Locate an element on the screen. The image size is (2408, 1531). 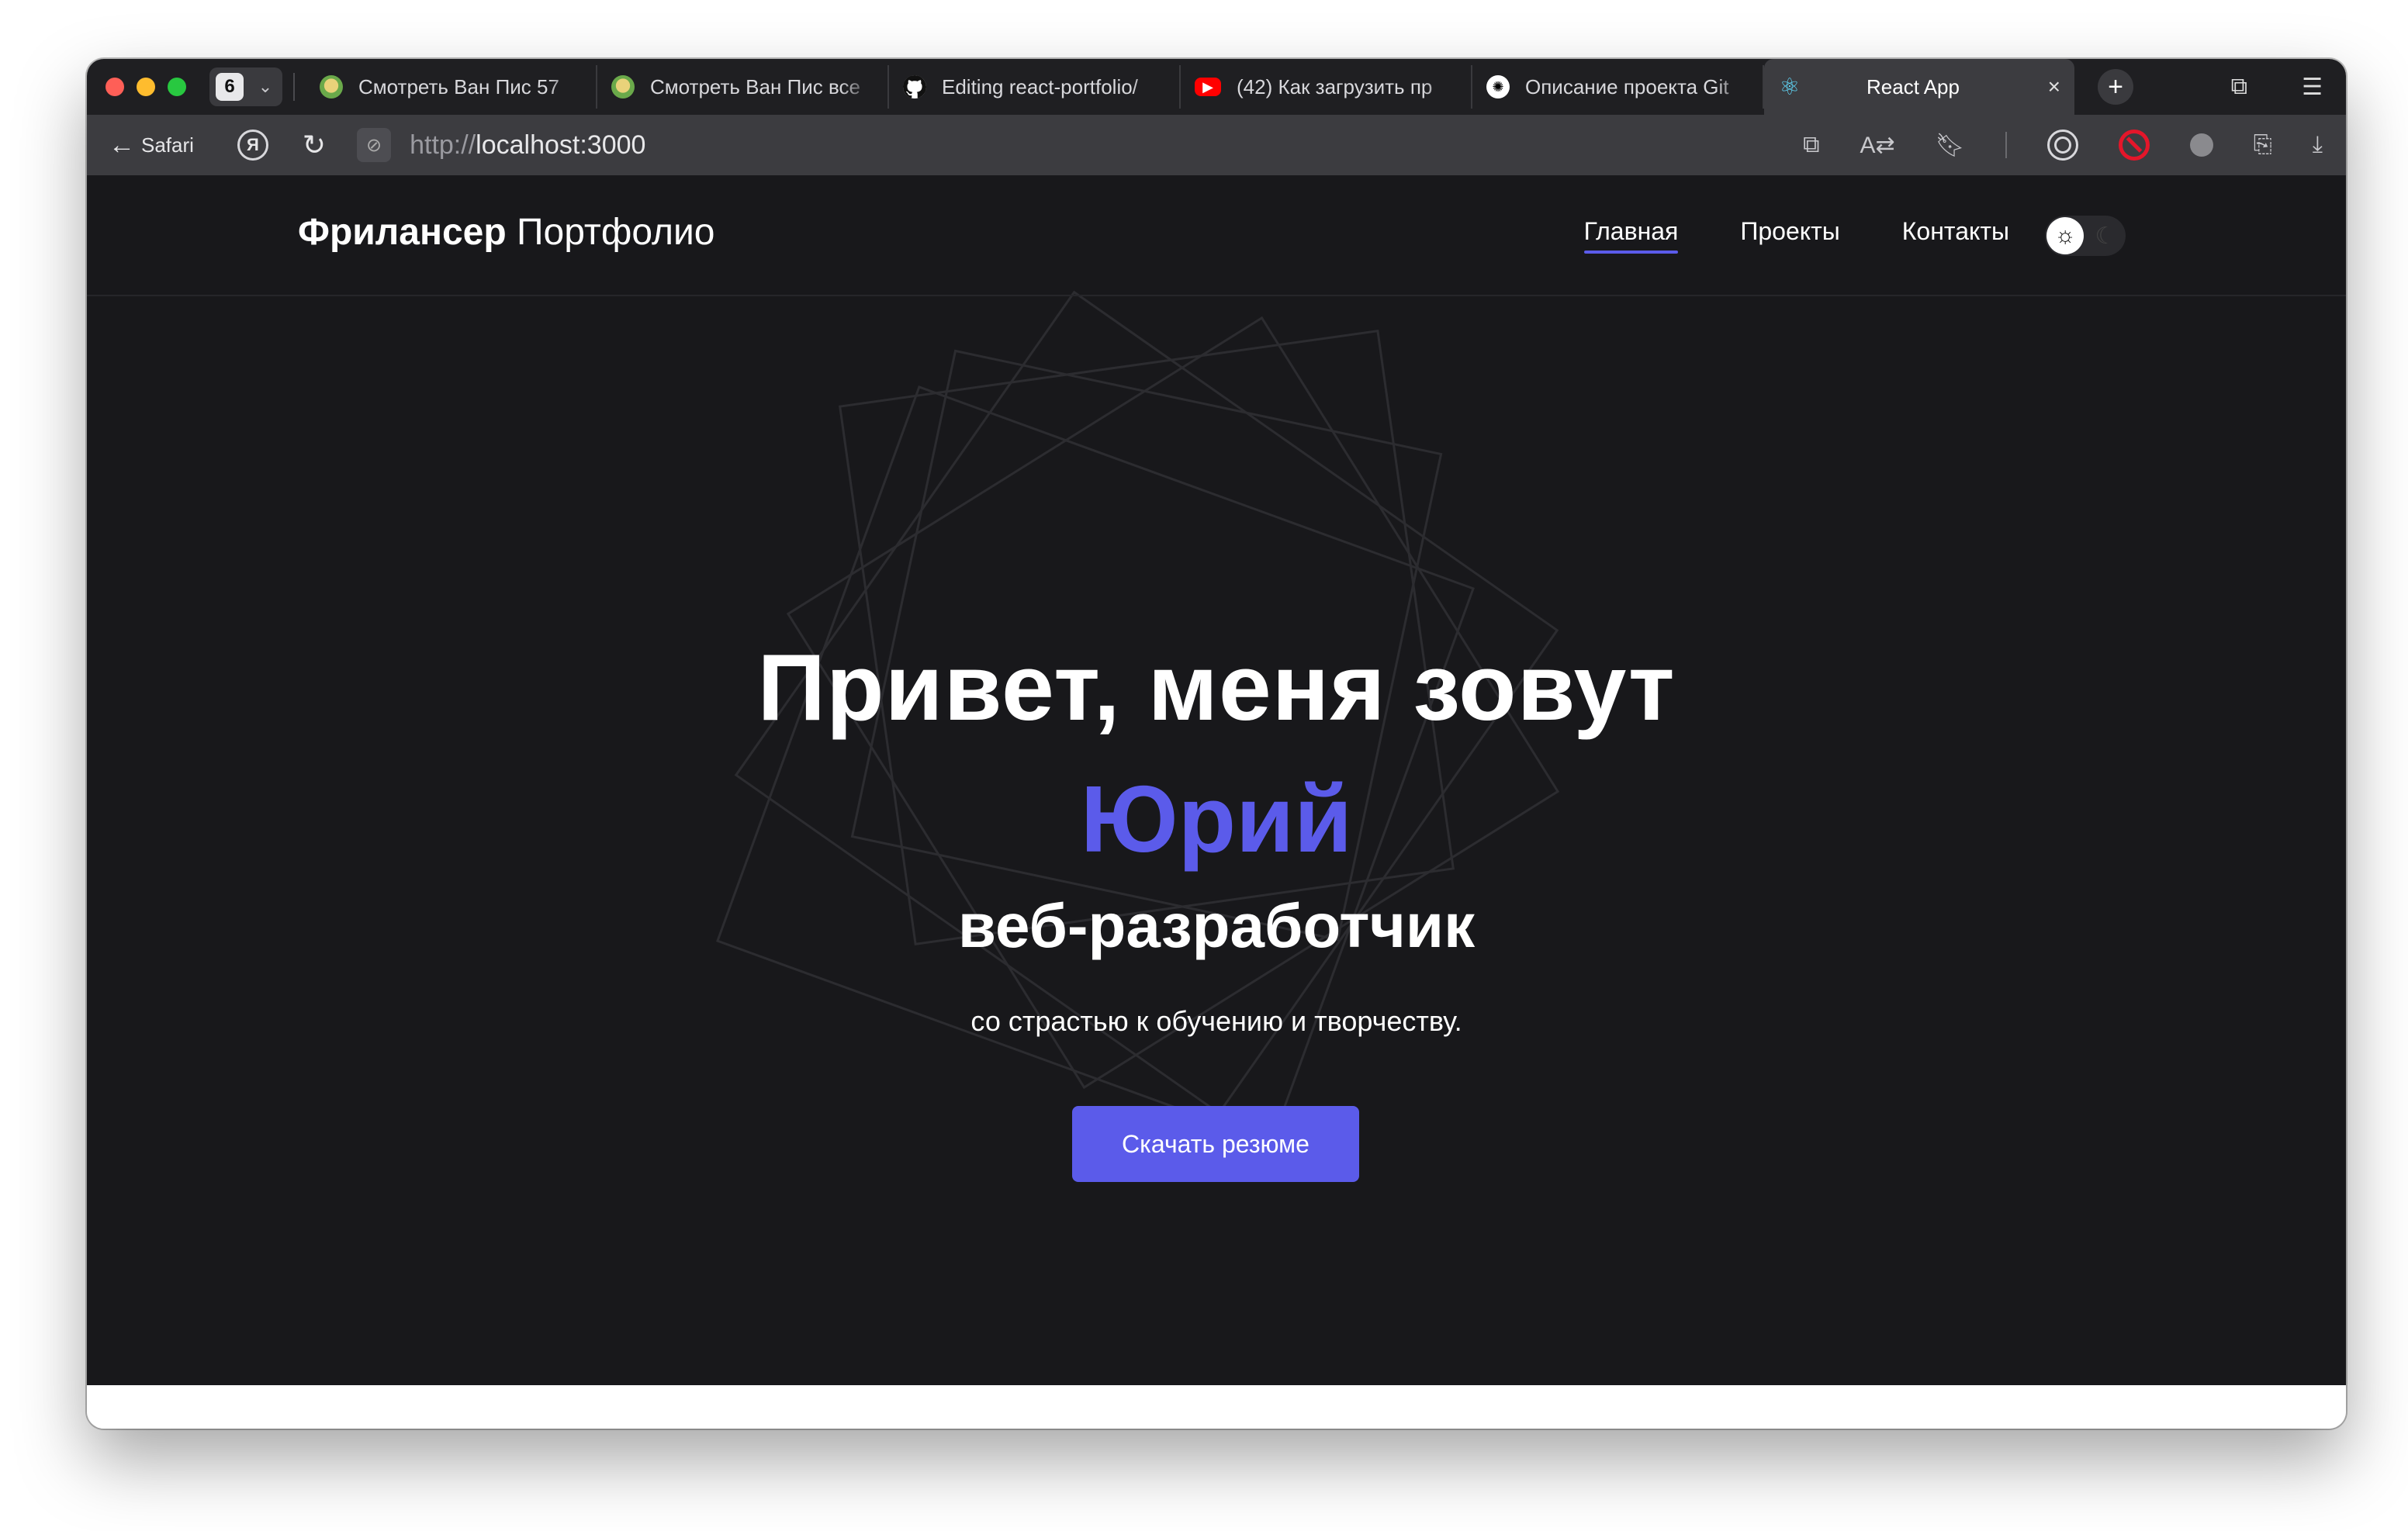
alice-icon is located at coordinates (2062, 145).